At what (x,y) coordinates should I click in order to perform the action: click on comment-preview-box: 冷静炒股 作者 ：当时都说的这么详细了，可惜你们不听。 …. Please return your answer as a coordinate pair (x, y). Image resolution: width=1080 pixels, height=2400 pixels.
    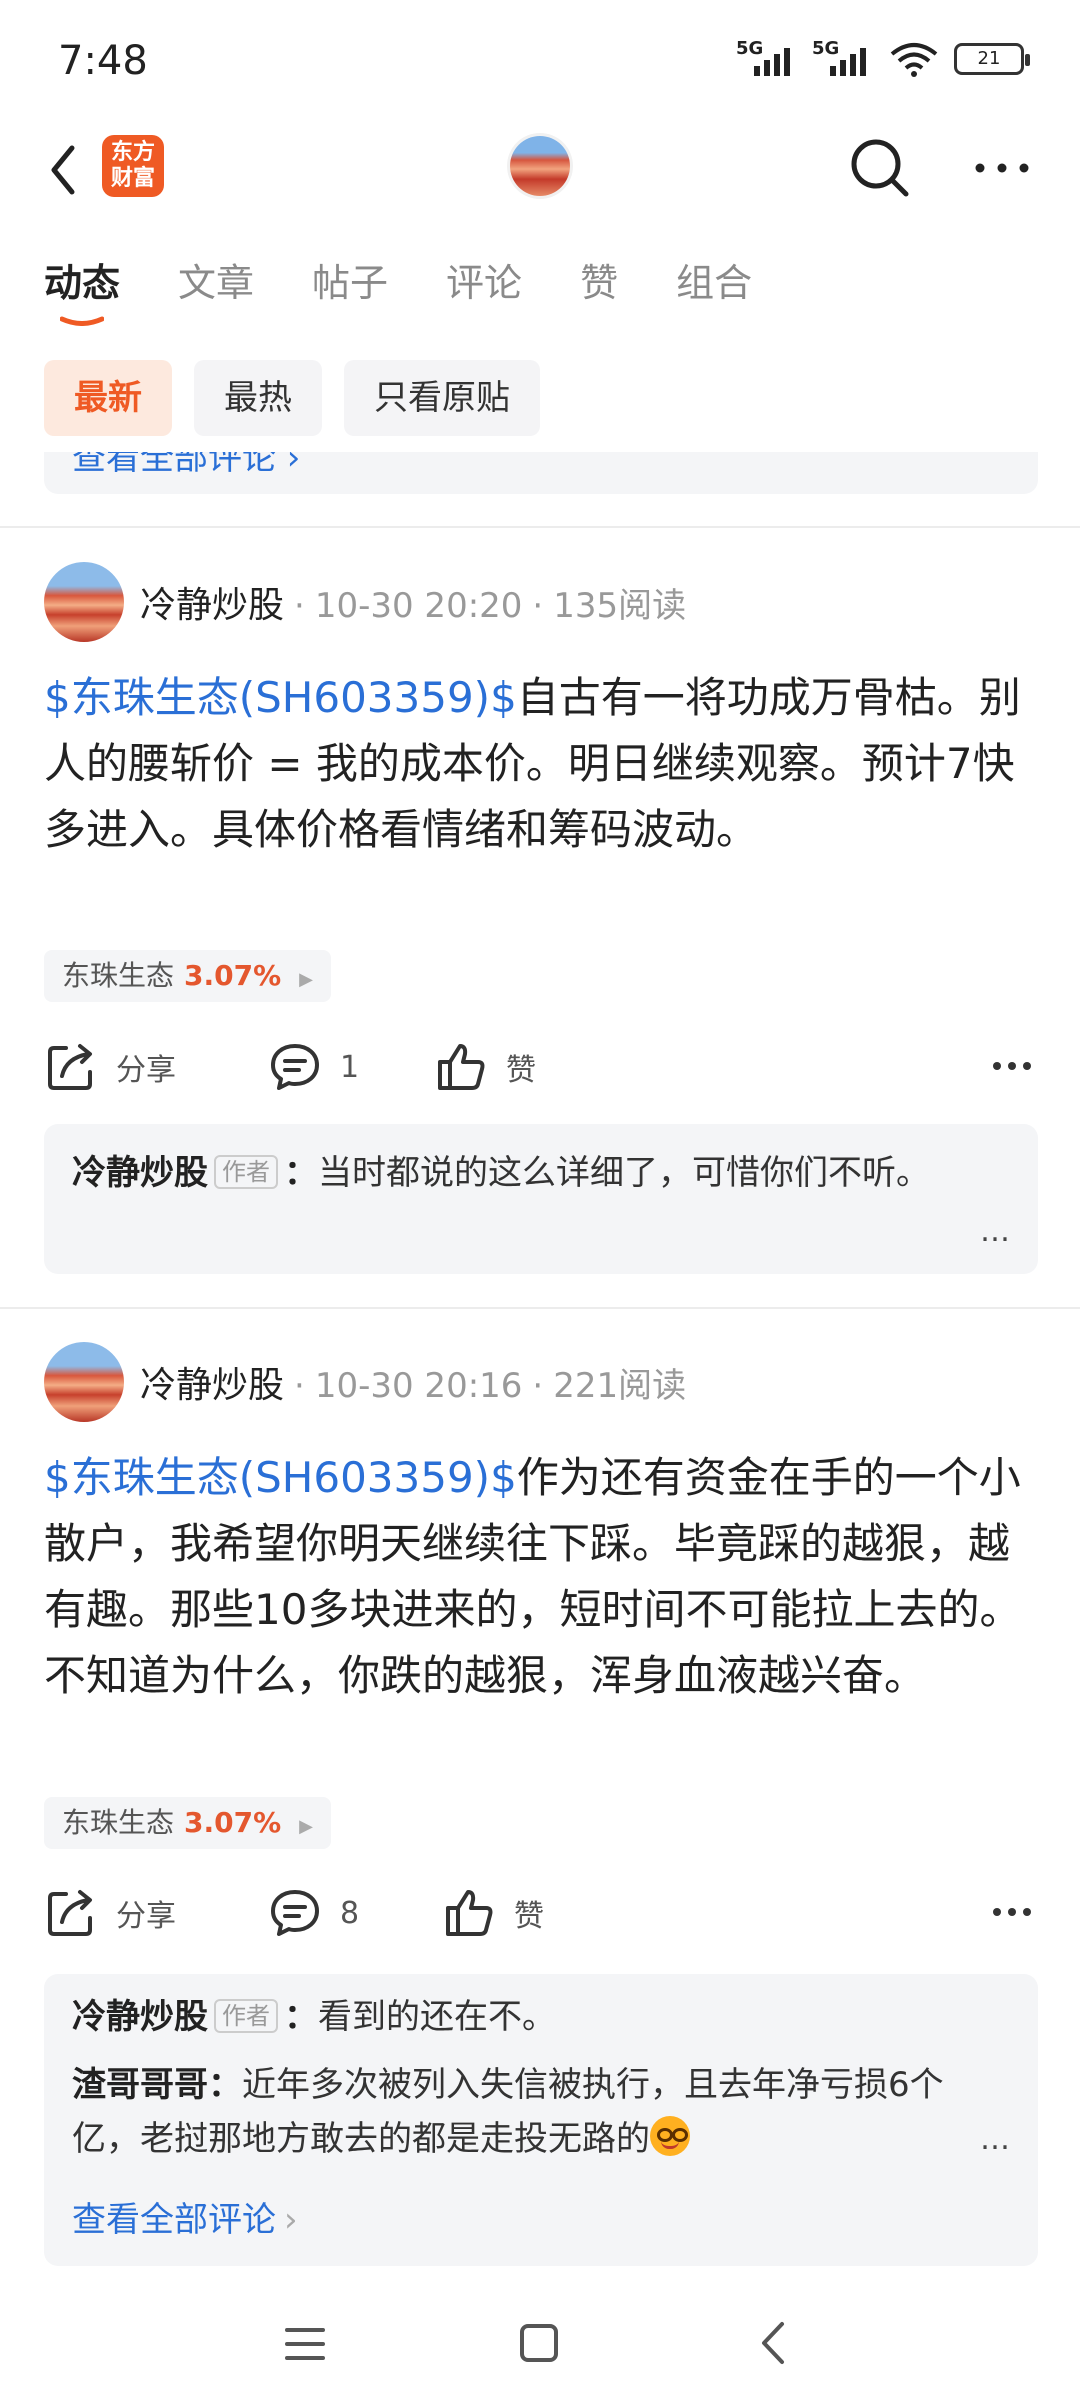
    Looking at the image, I should click on (541, 1199).